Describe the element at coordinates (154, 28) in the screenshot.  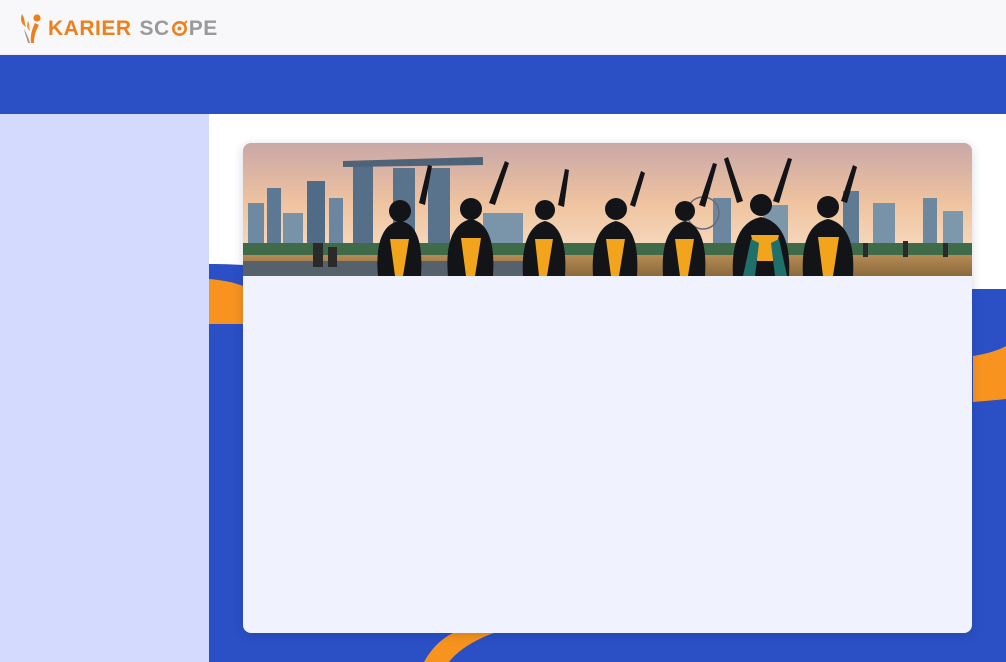
I see `logo-scope-prefix: SC` at that location.